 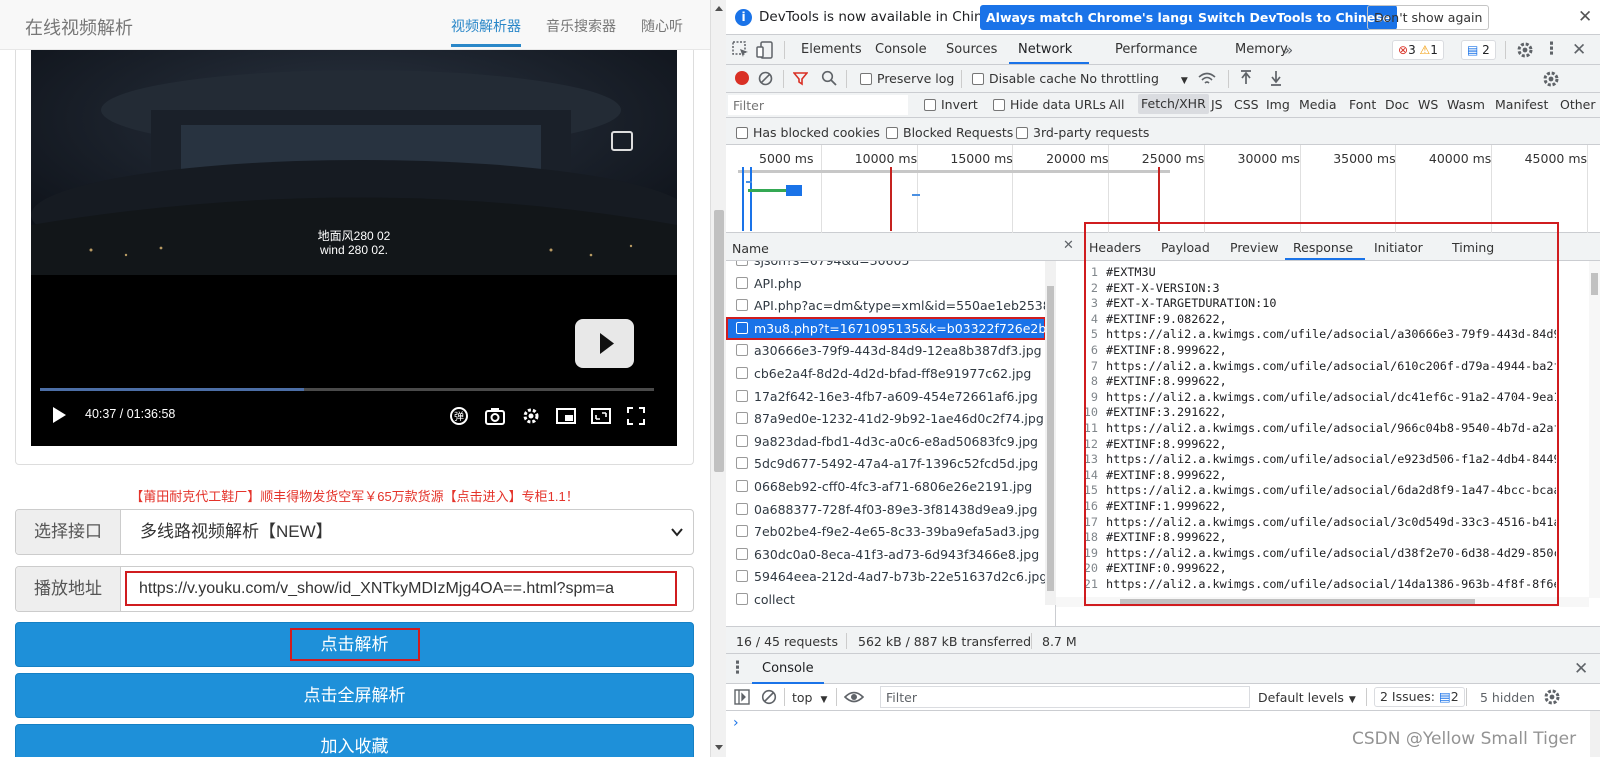 What do you see at coordinates (719, 8) in the screenshot?
I see `scroll-up-icon` at bounding box center [719, 8].